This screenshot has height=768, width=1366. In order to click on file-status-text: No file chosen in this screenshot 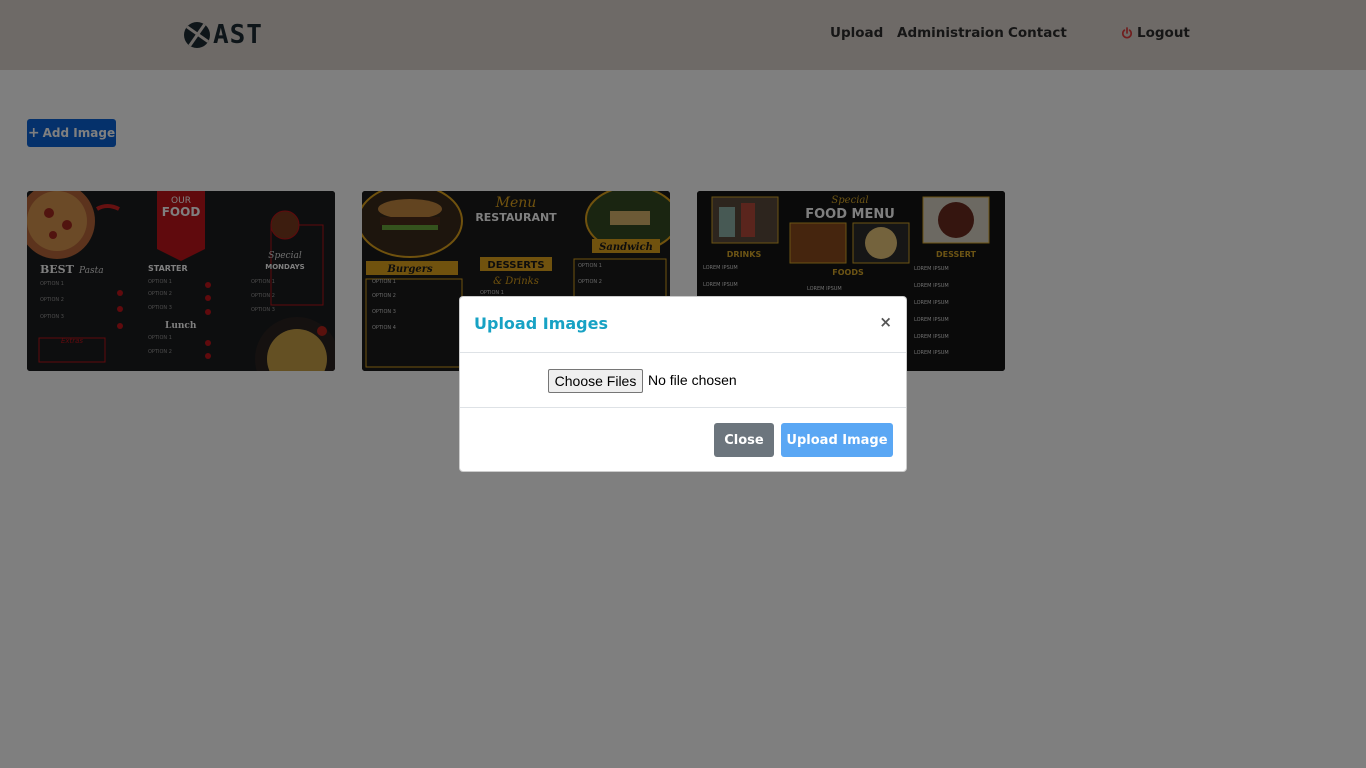, I will do `click(692, 380)`.